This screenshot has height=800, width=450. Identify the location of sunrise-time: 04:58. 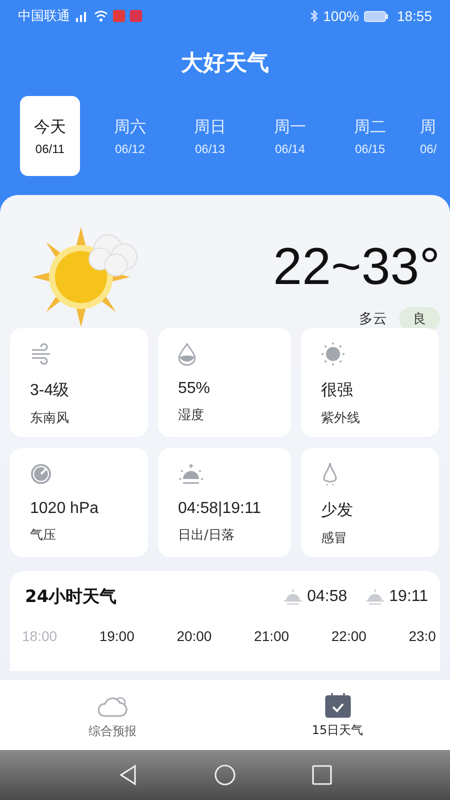
(327, 597).